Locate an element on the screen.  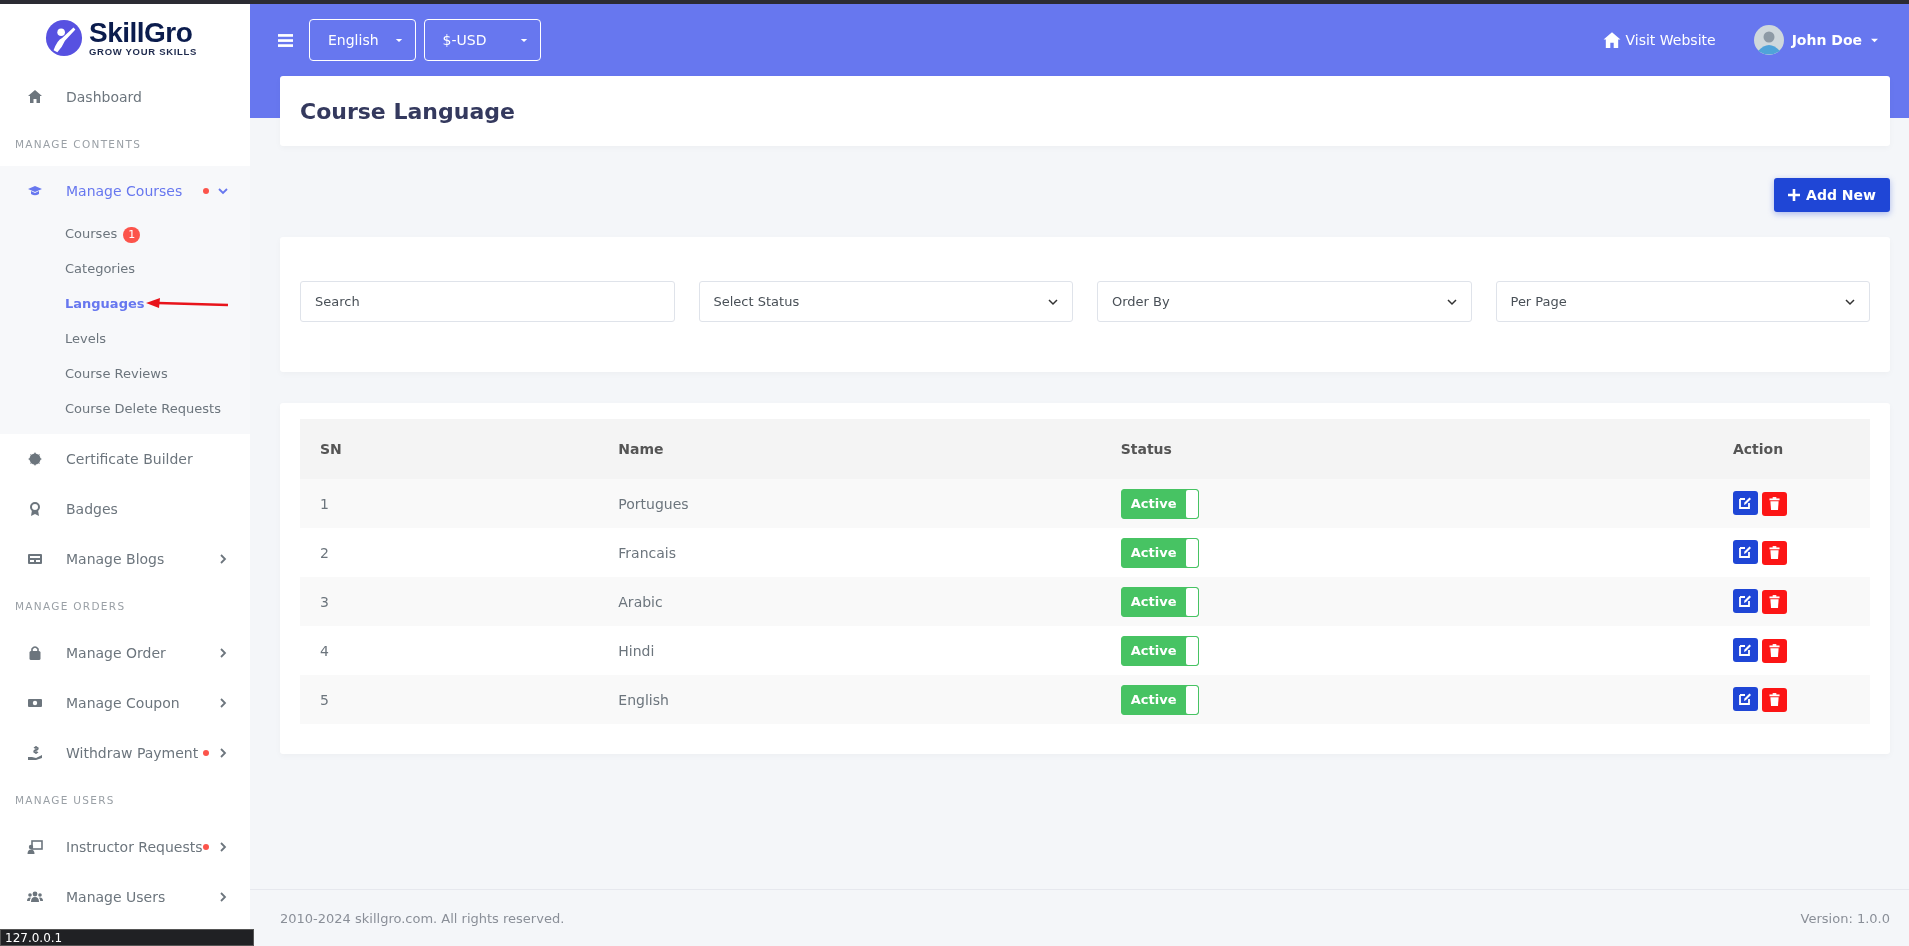
currency-dropdown: $-USD is located at coordinates (482, 40).